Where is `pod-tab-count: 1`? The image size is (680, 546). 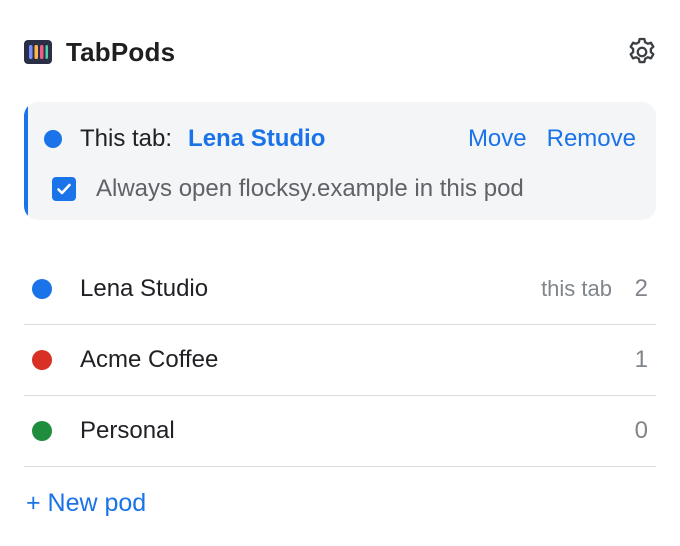 pod-tab-count: 1 is located at coordinates (641, 359).